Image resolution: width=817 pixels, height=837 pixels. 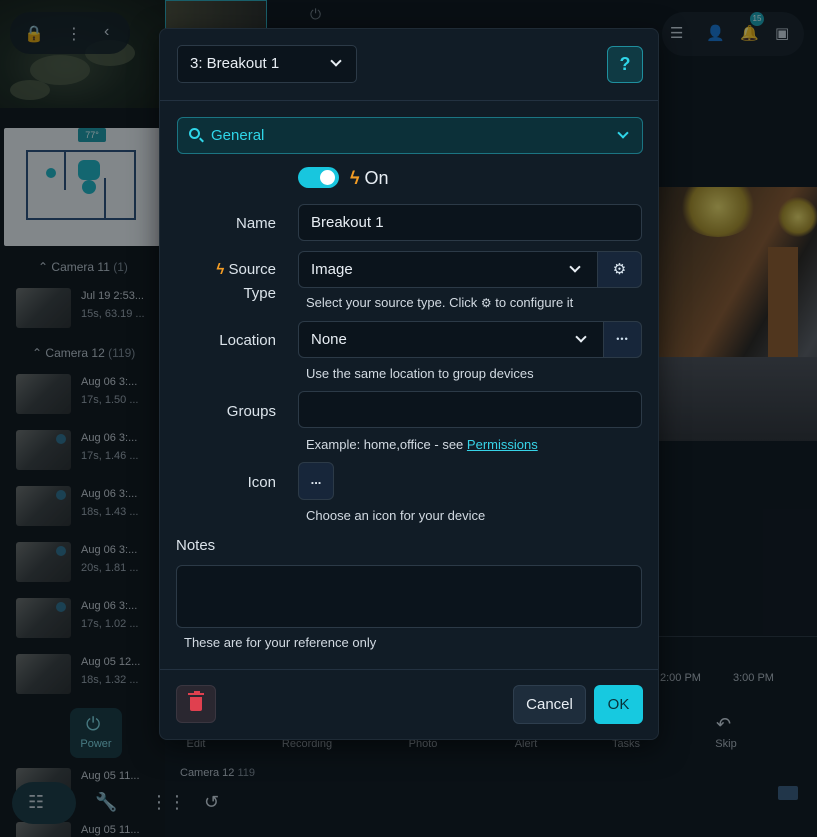 What do you see at coordinates (261, 482) in the screenshot?
I see `icon-label: Icon` at bounding box center [261, 482].